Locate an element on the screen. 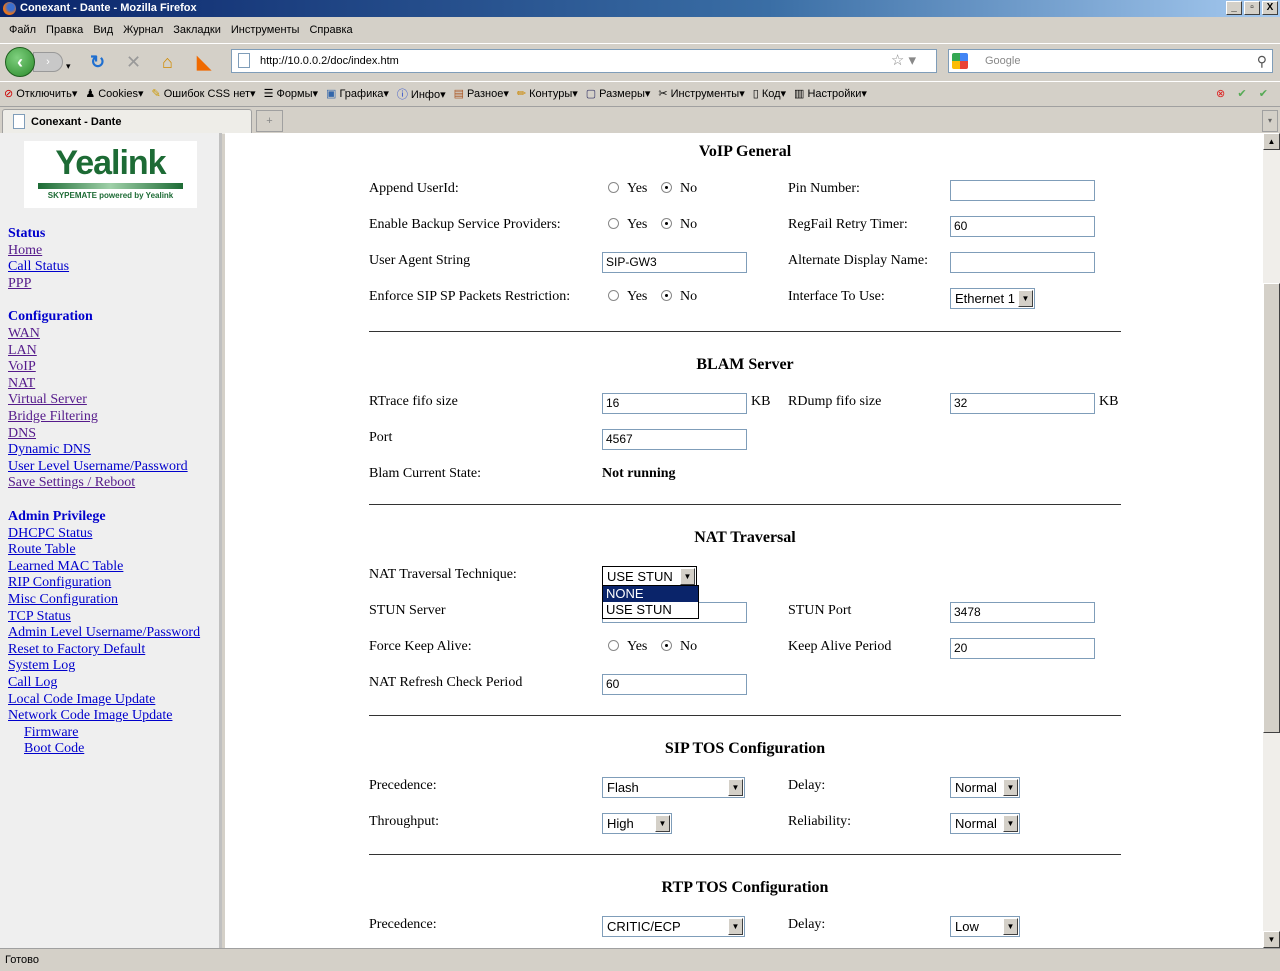 The width and height of the screenshot is (1280, 971). dev-misc: ▤ Разное▾ is located at coordinates (481, 93).